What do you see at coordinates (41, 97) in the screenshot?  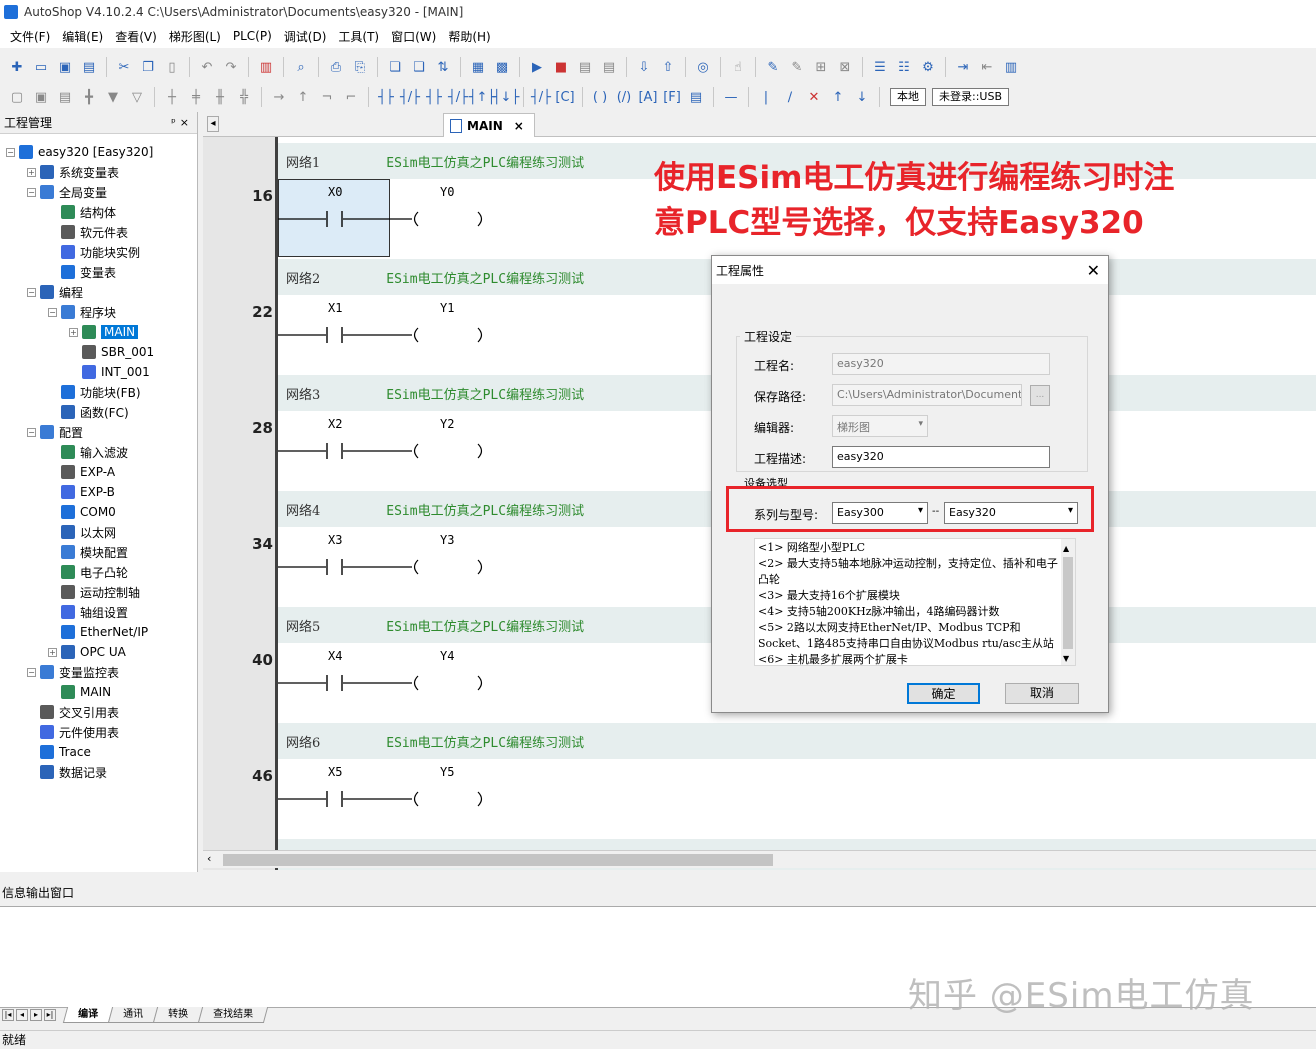 I see `sfc-icon: ▣` at bounding box center [41, 97].